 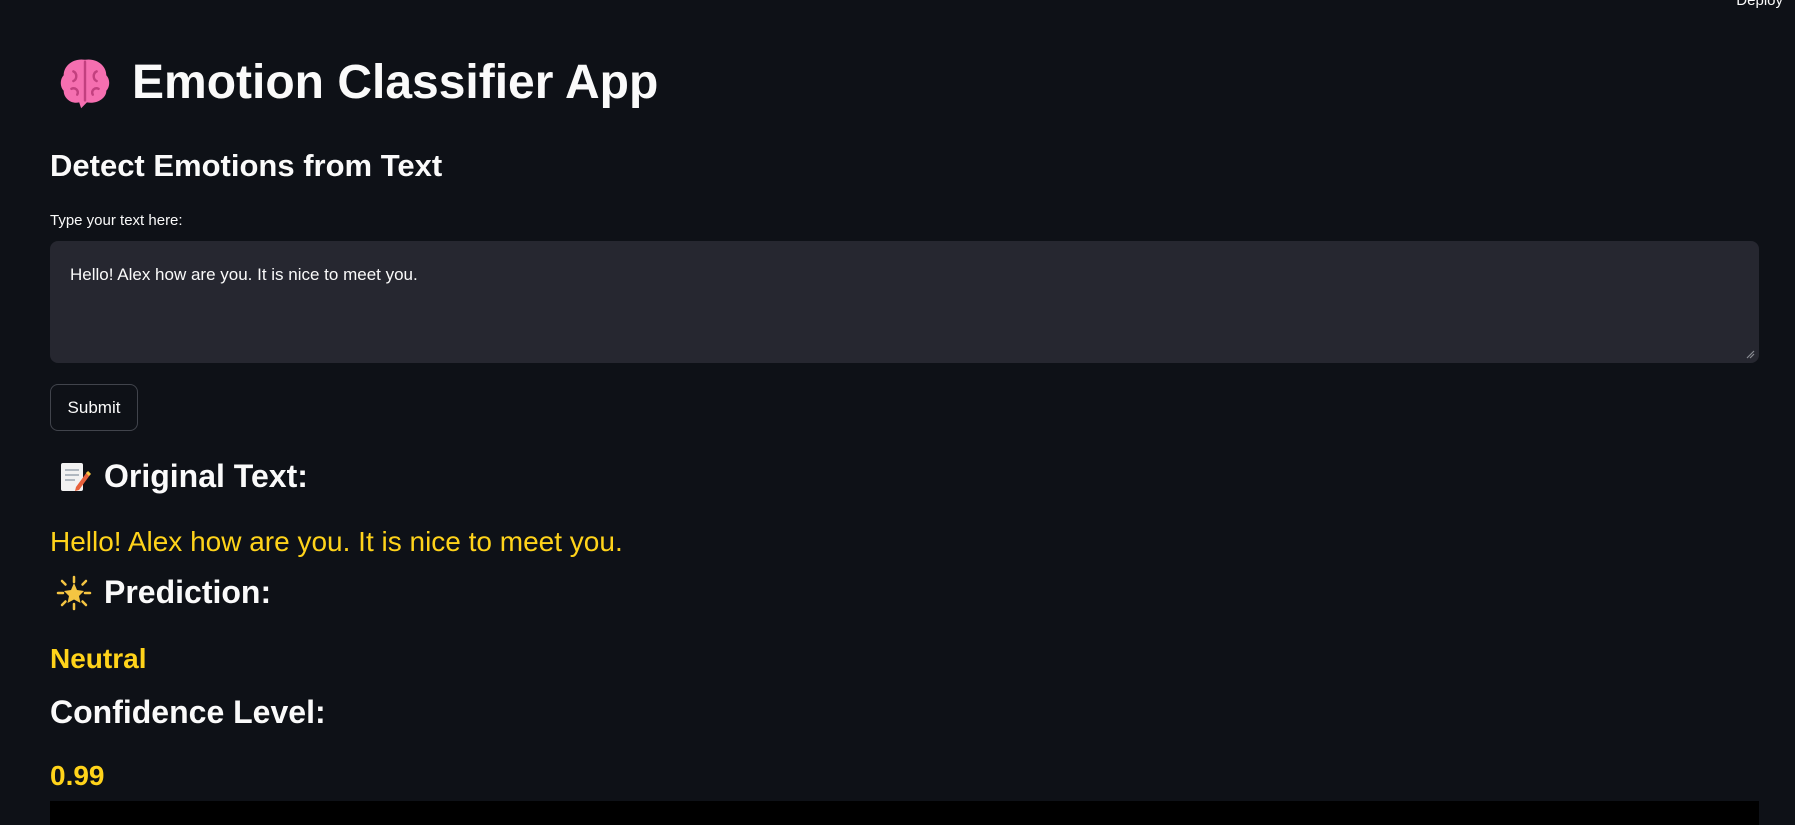 I want to click on prediction-heading-text: Prediction:, so click(x=188, y=592).